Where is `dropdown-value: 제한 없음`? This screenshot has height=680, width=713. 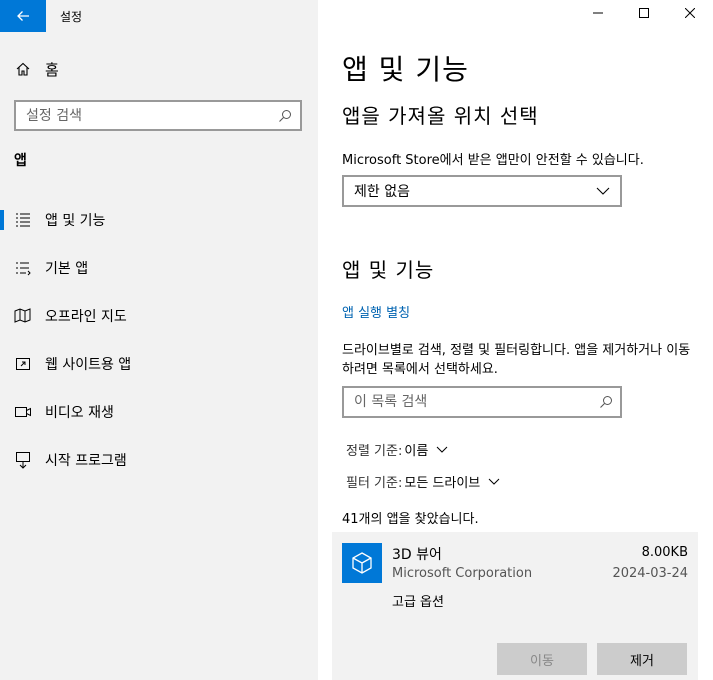
dropdown-value: 제한 없음 is located at coordinates (382, 192).